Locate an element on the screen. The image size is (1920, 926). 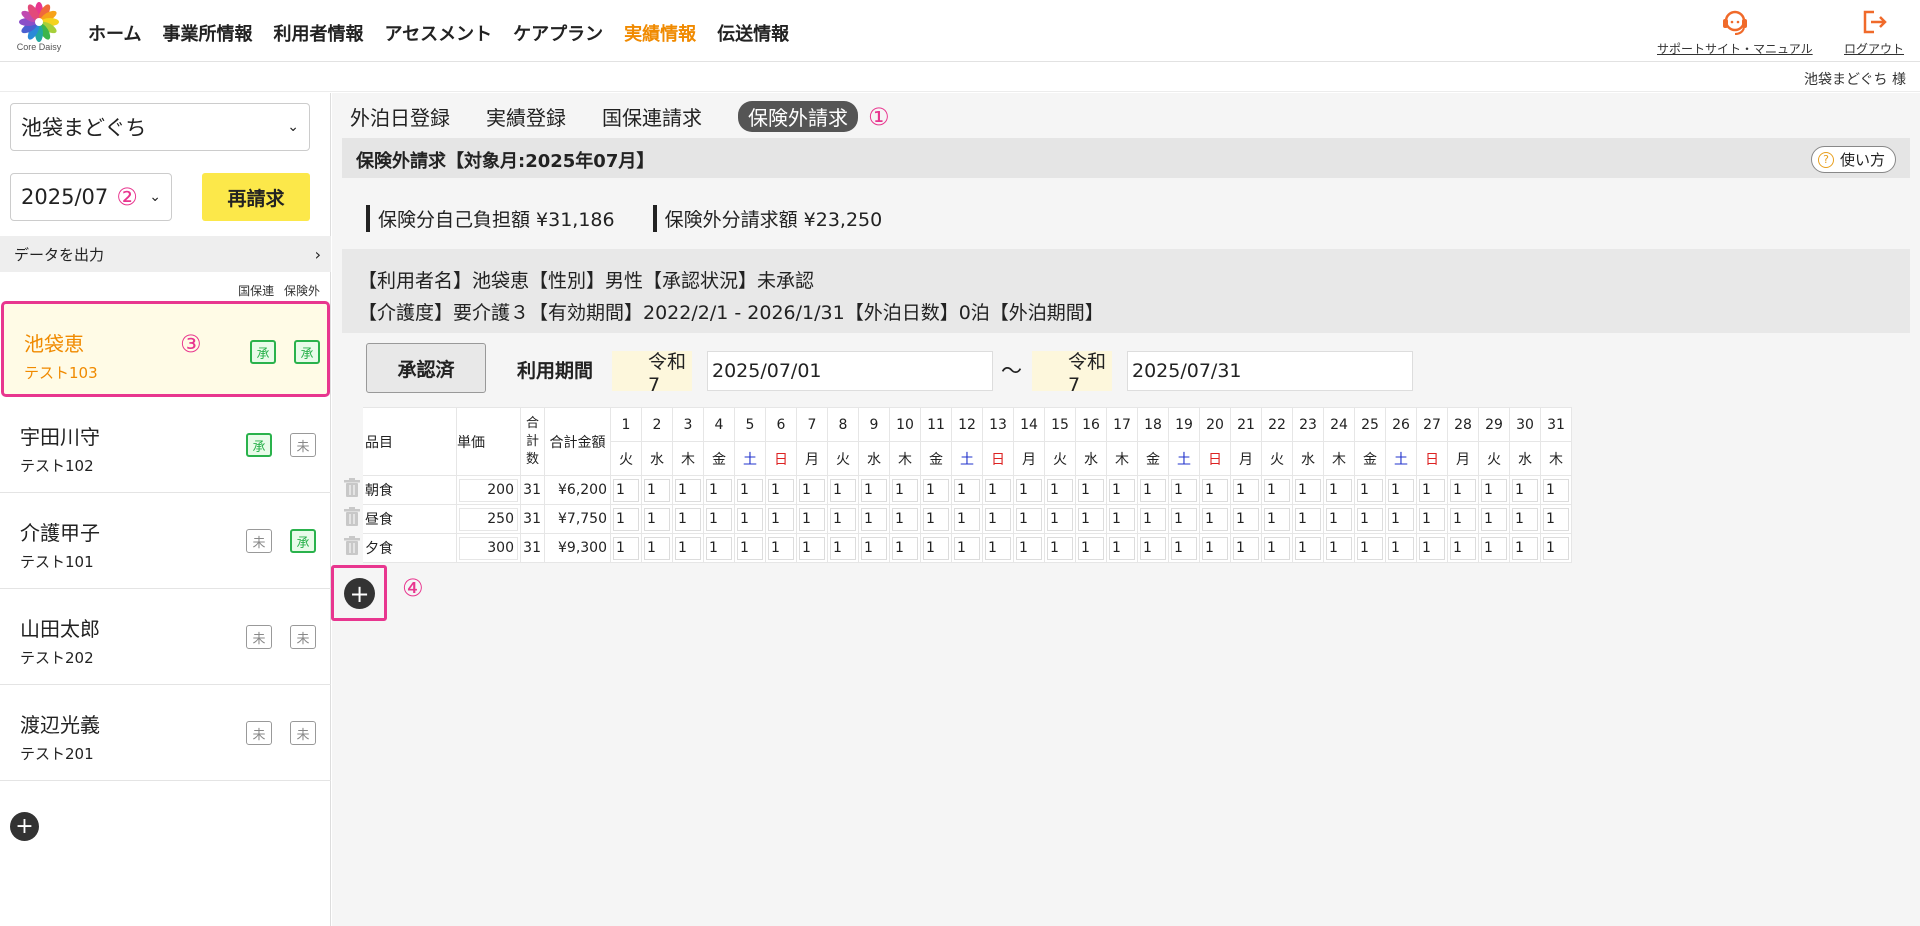
core-daisy-logo: Core Daisy is located at coordinates (39, 29).